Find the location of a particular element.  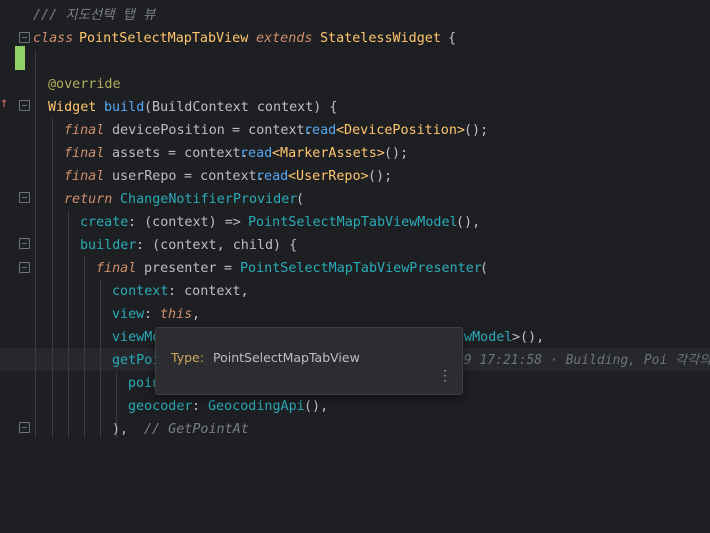

code-line: /// 지도선택 탭 뷰 is located at coordinates (77, 15).